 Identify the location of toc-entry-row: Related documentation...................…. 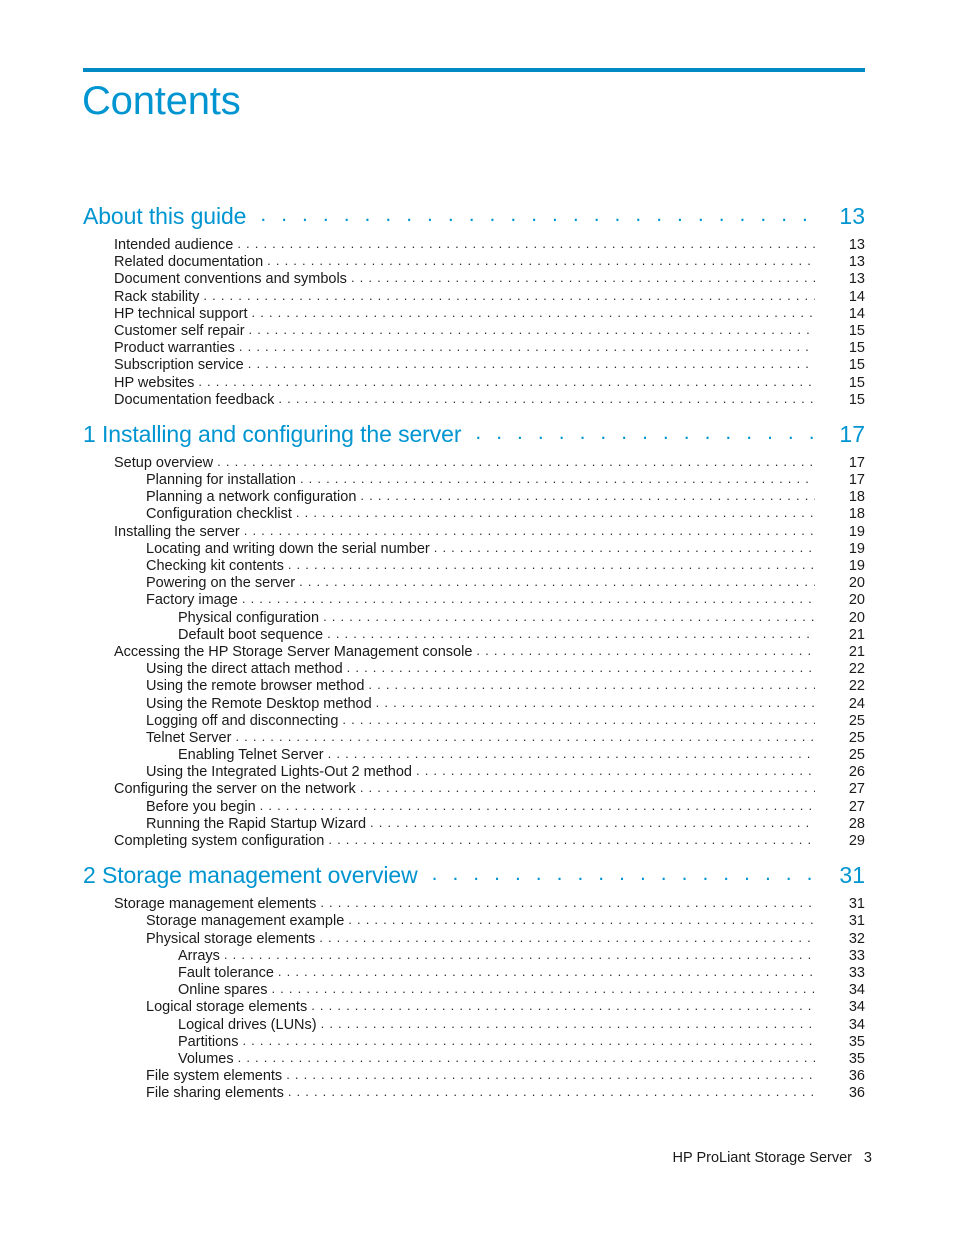
(474, 262).